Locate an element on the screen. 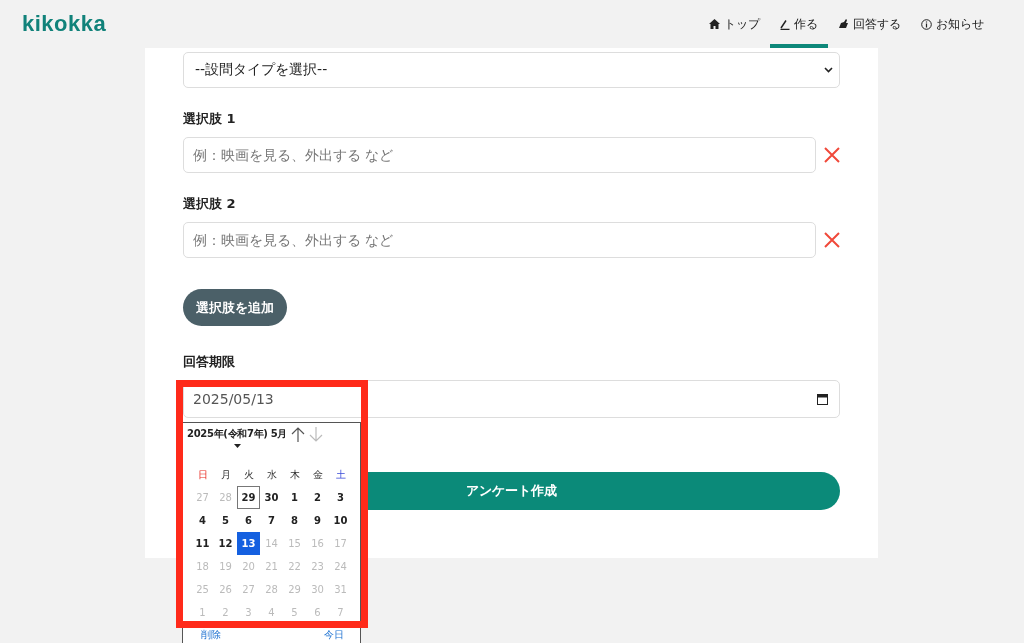  calendar-day: 1 is located at coordinates (294, 497).